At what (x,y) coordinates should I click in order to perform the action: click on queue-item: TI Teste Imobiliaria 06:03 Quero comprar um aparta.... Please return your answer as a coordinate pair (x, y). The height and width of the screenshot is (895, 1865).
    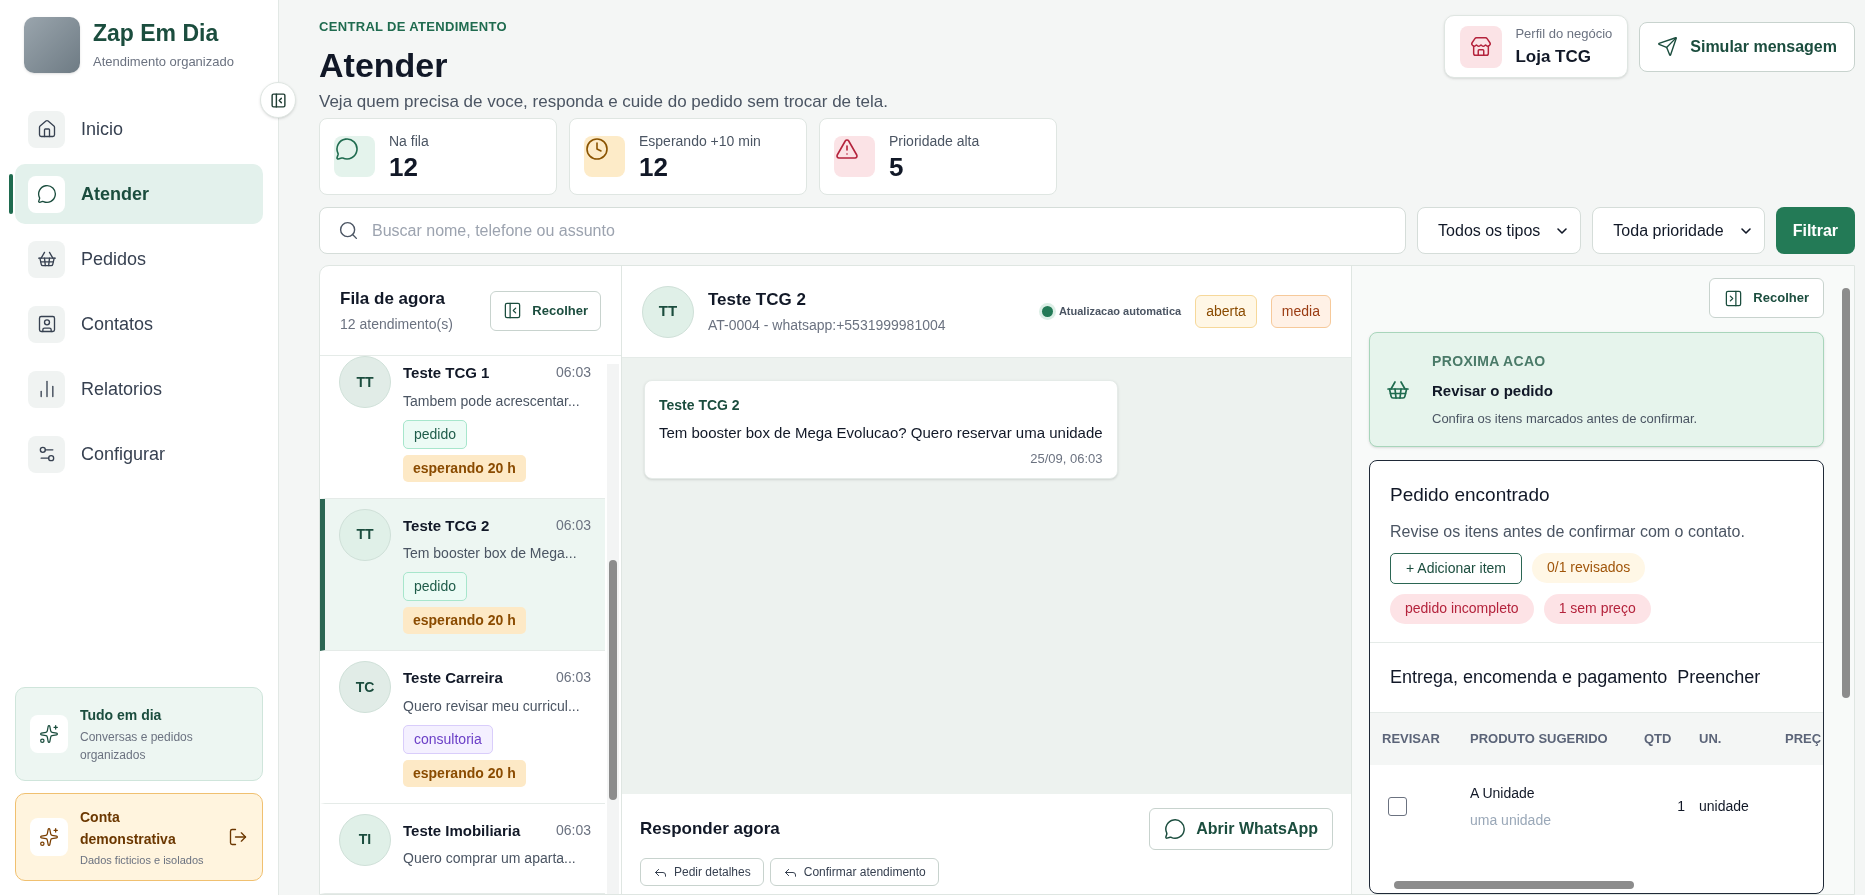
    Looking at the image, I should click on (462, 848).